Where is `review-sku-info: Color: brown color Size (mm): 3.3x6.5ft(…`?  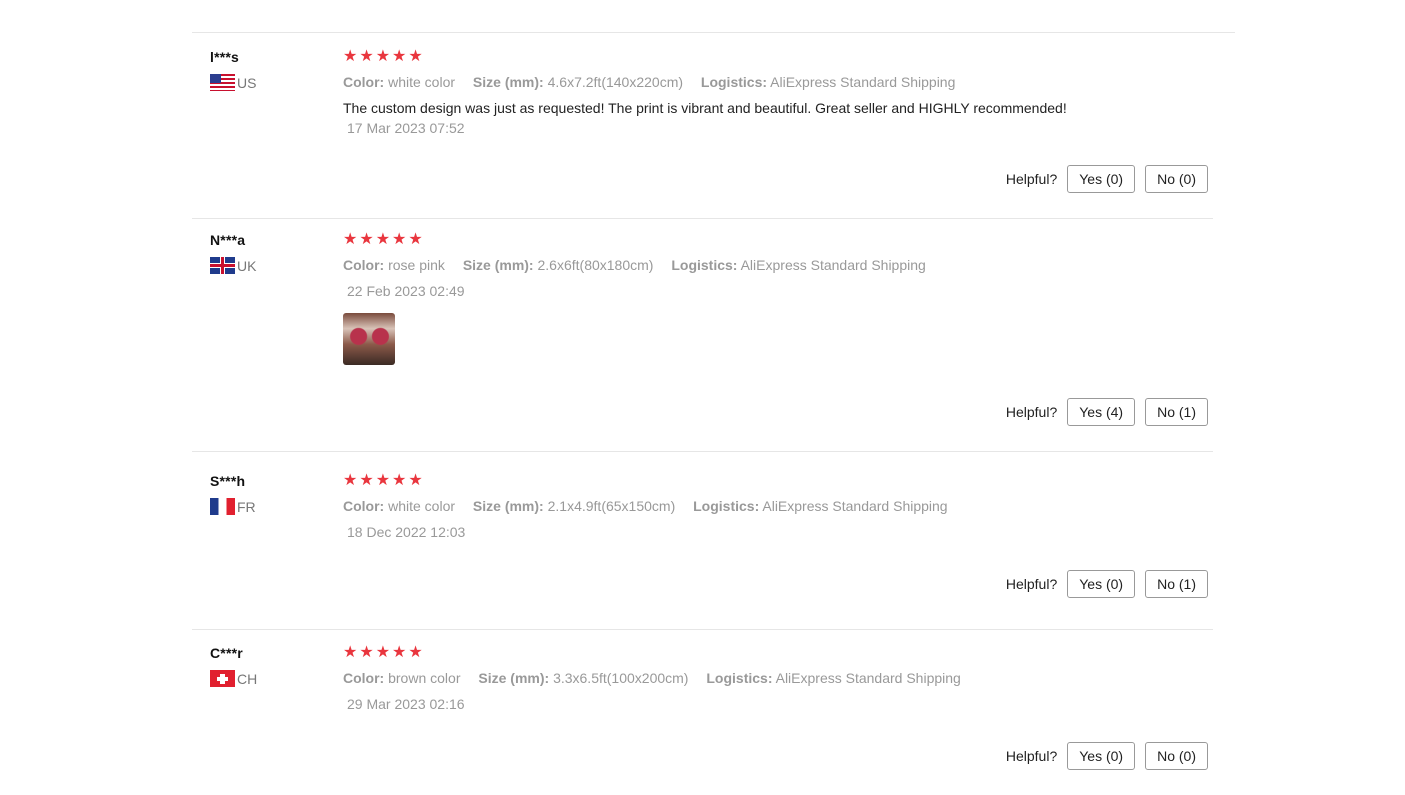
review-sku-info: Color: brown color Size (mm): 3.3x6.5ft(… is located at coordinates (778, 678).